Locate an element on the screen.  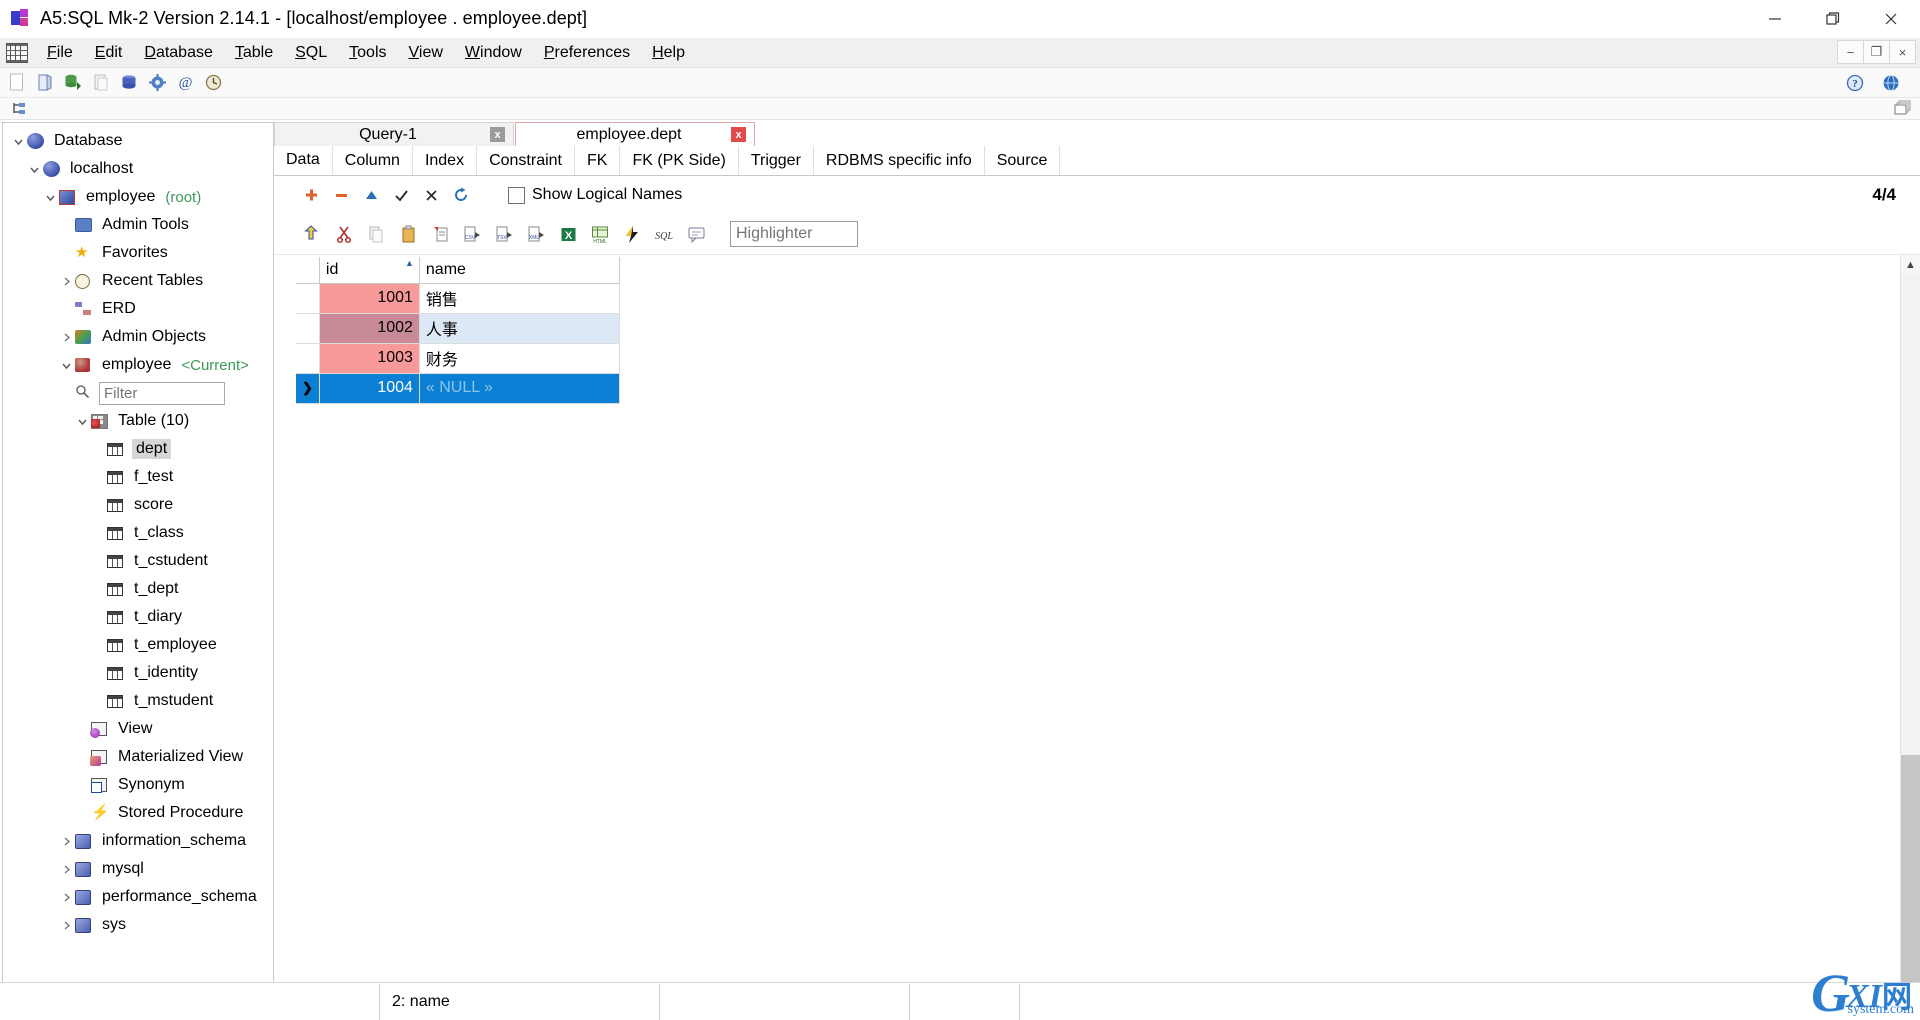
tree-node-localhost: localhost is located at coordinates (138, 169).